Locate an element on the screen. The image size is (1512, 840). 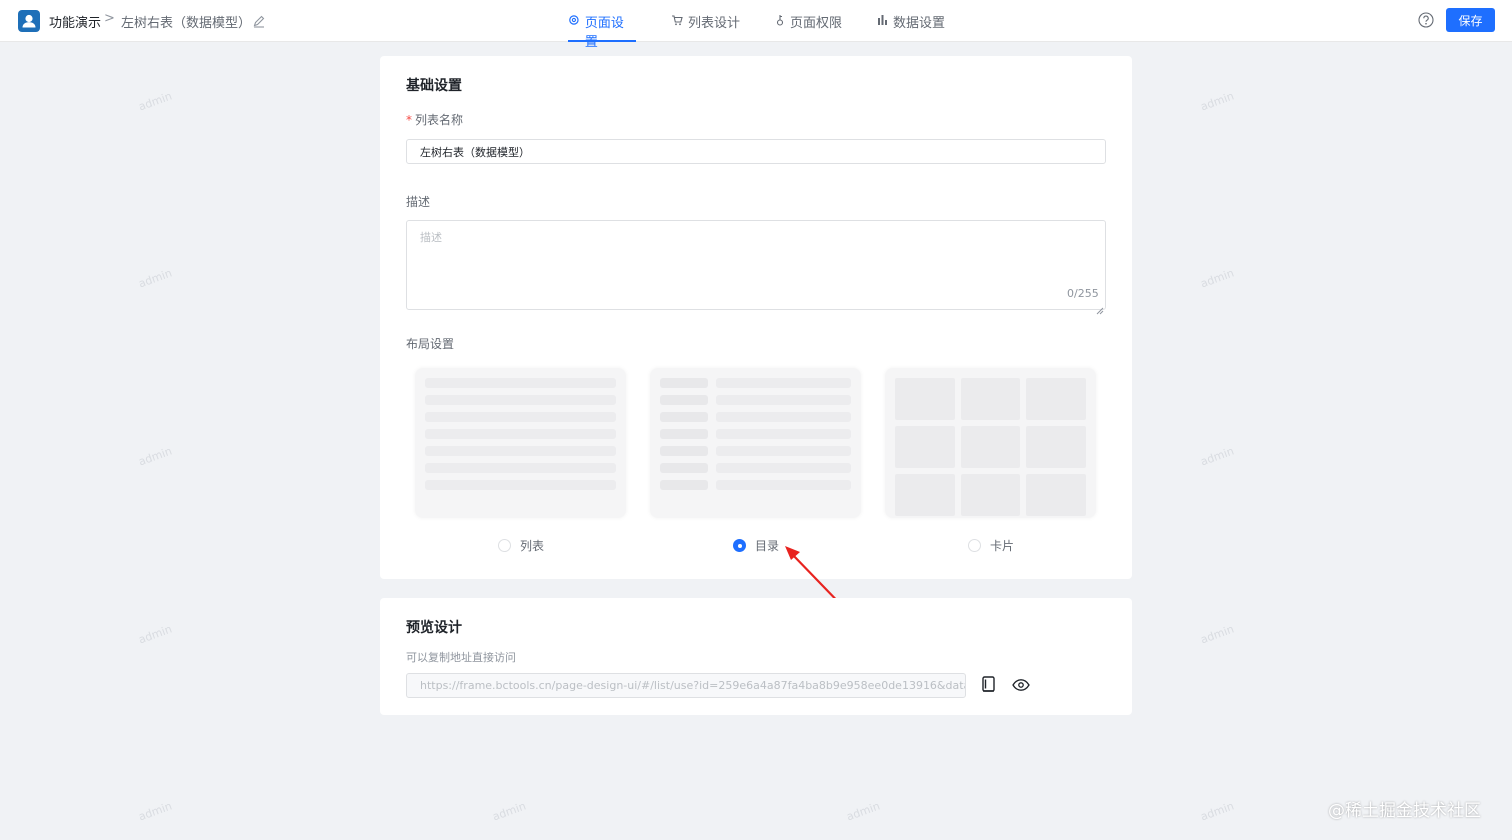
tab-data-settings: 数据设置 is located at coordinates (911, 27).